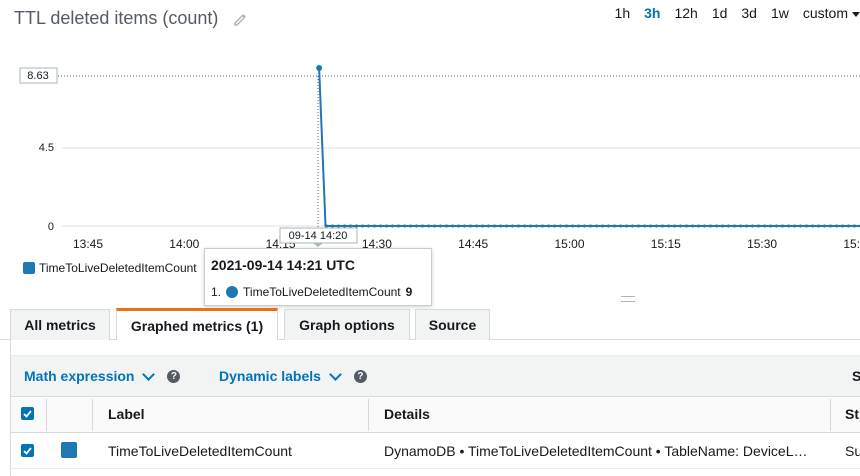  I want to click on resize-handle-icon, so click(628, 299).